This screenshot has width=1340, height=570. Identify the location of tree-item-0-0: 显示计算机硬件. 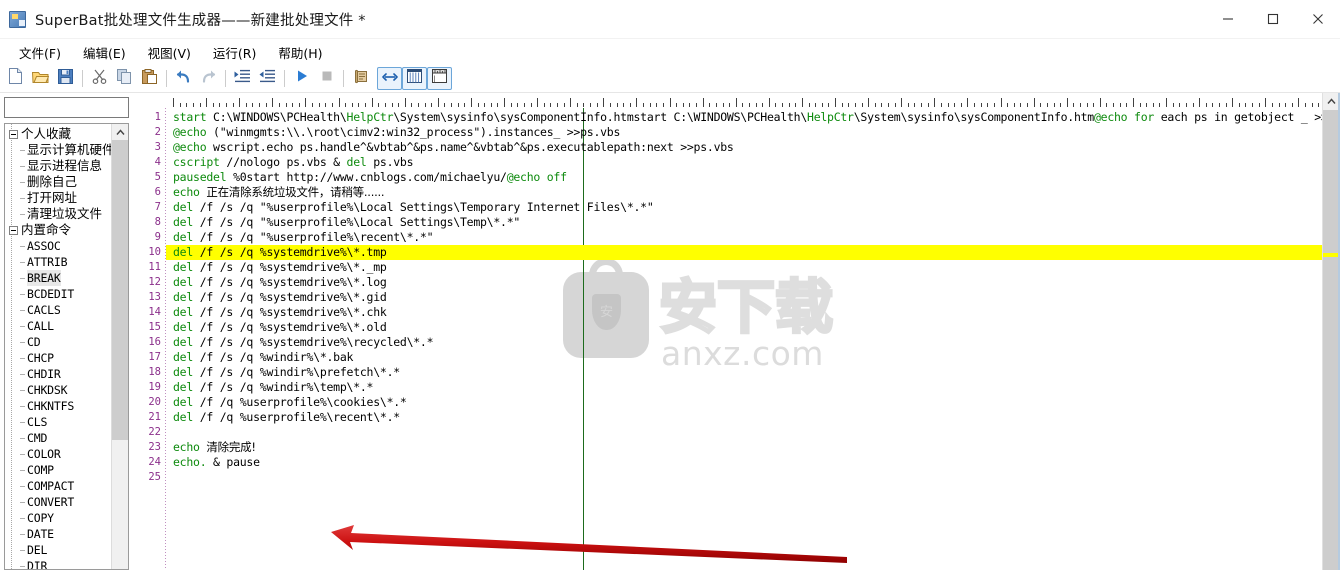
(59, 150).